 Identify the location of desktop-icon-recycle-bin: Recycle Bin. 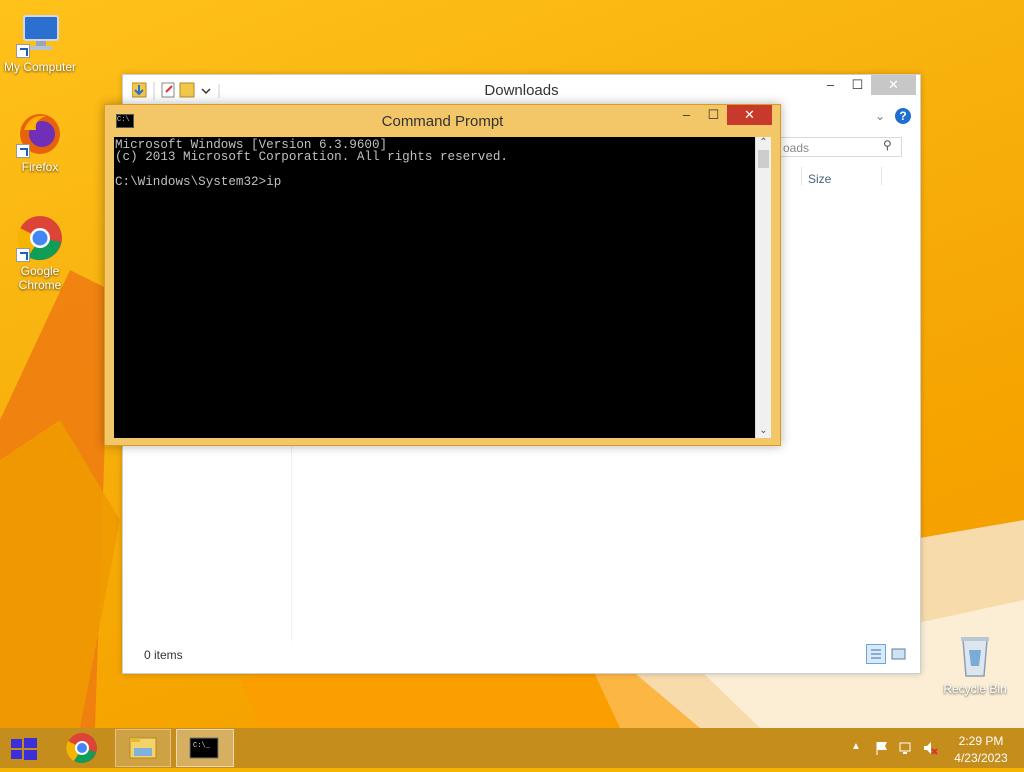
(975, 664).